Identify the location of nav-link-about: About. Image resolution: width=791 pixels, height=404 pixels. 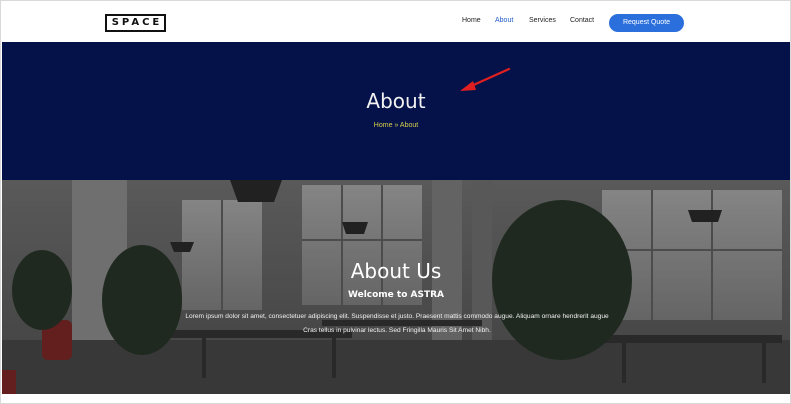
(504, 20).